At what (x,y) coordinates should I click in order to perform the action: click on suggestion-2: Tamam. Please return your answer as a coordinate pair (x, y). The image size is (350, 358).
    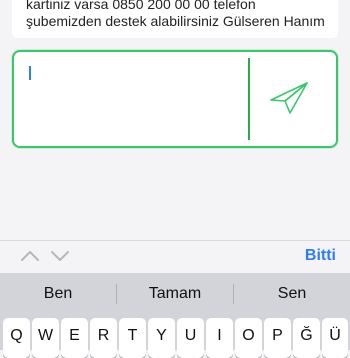
    Looking at the image, I should click on (175, 294).